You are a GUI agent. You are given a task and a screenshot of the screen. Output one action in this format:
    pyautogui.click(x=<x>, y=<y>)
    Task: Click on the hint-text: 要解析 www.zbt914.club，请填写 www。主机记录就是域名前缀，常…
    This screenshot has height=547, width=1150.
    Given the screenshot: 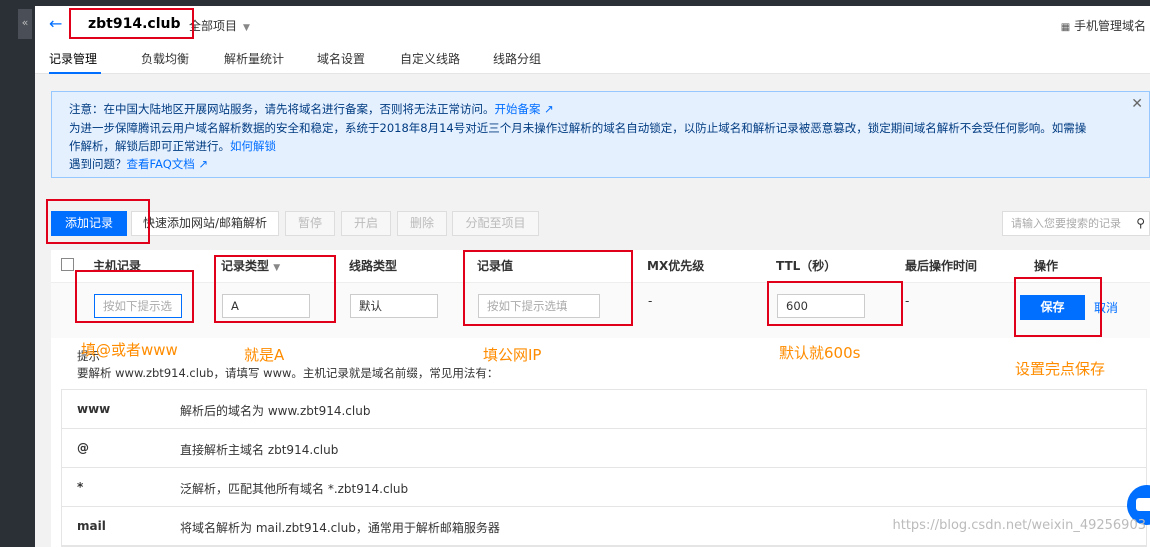 What is the action you would take?
    pyautogui.click(x=288, y=373)
    